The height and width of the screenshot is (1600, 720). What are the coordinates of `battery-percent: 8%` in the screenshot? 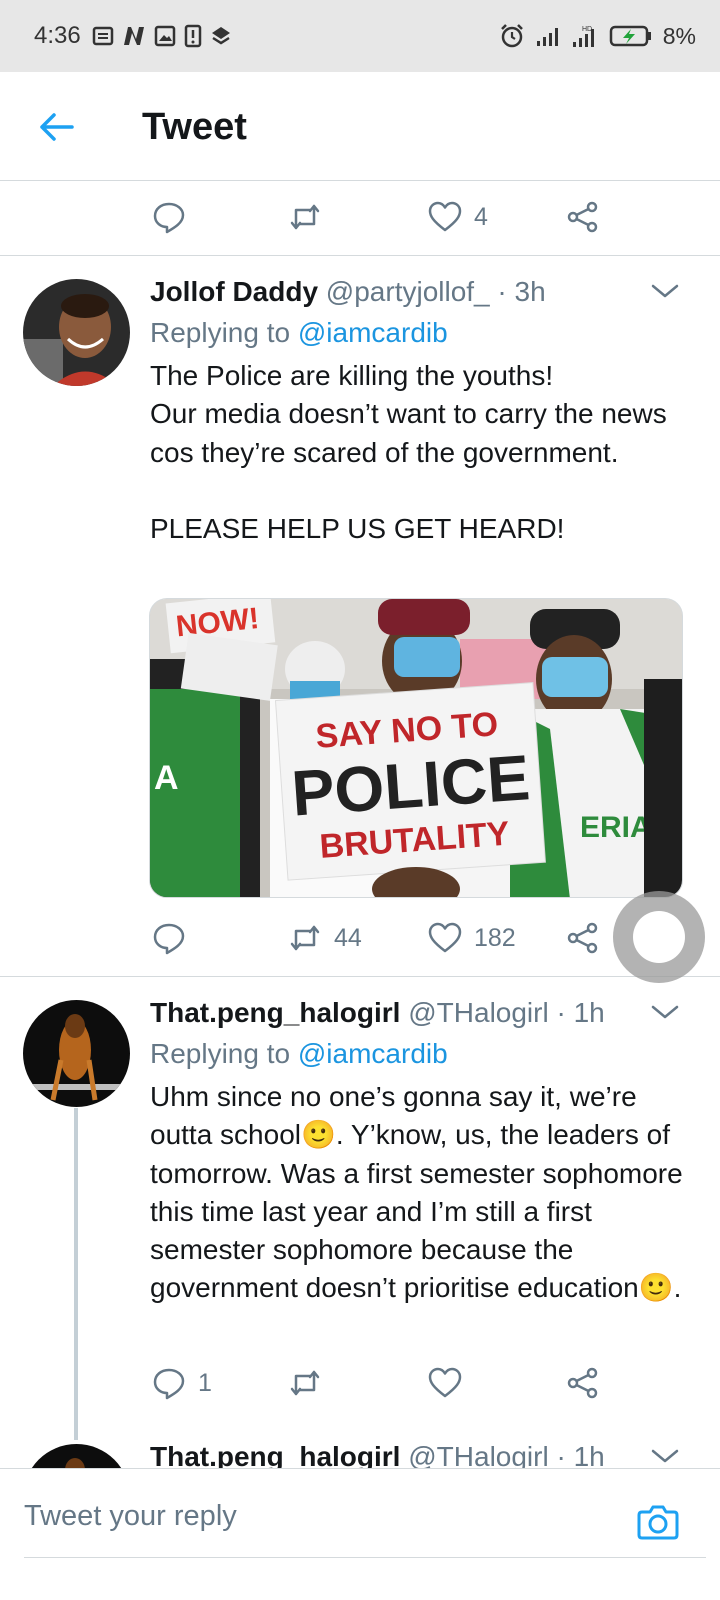 It's located at (679, 35).